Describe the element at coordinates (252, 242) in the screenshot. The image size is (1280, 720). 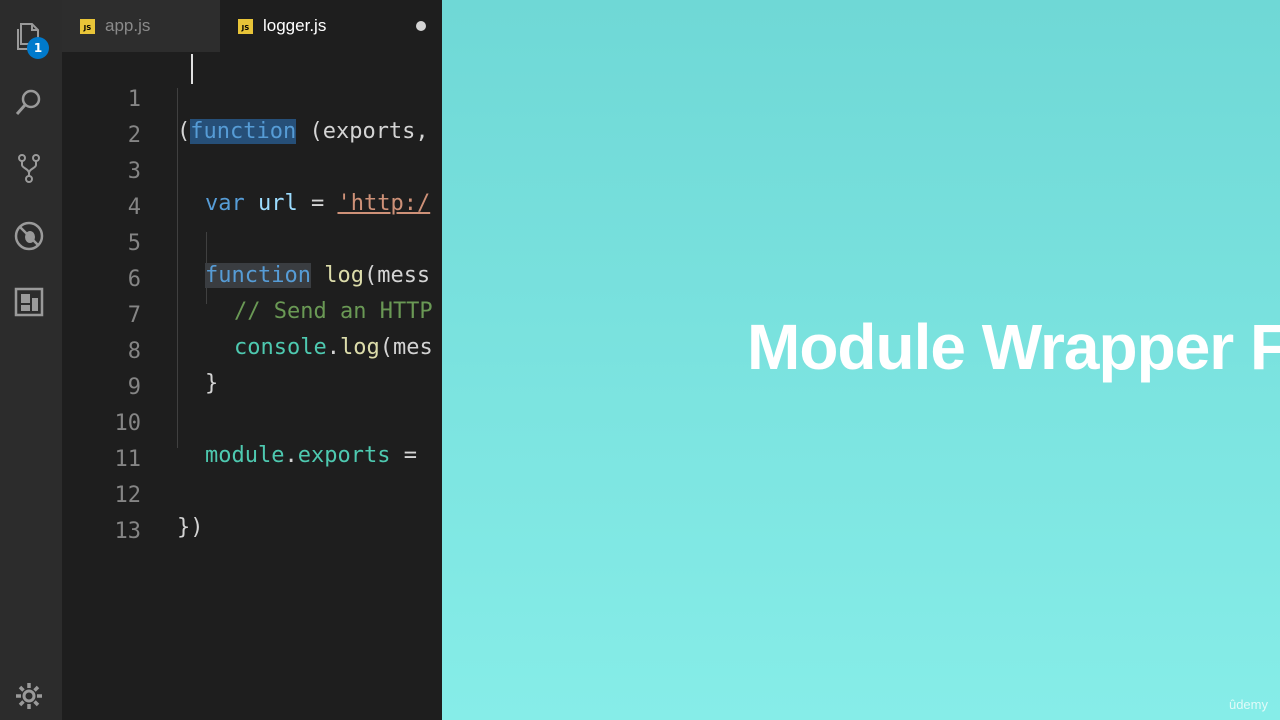
I see `code-line-5: 5 function log(mess` at that location.